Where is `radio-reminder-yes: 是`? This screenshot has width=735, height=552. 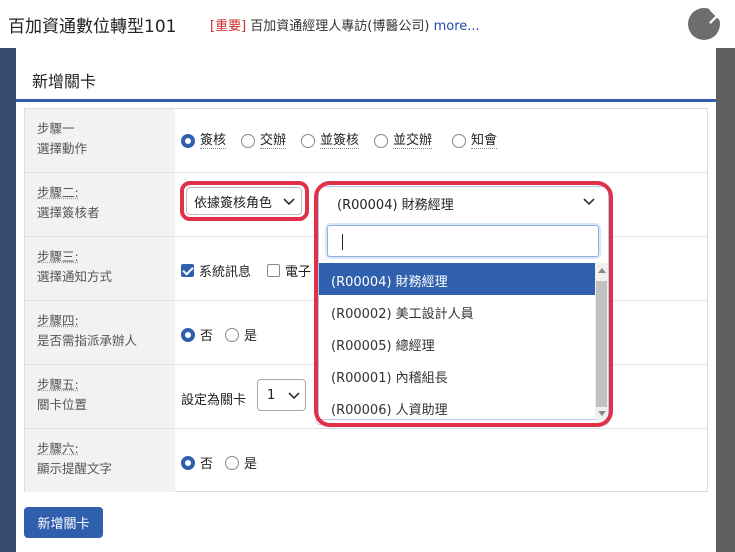 radio-reminder-yes: 是 is located at coordinates (241, 462).